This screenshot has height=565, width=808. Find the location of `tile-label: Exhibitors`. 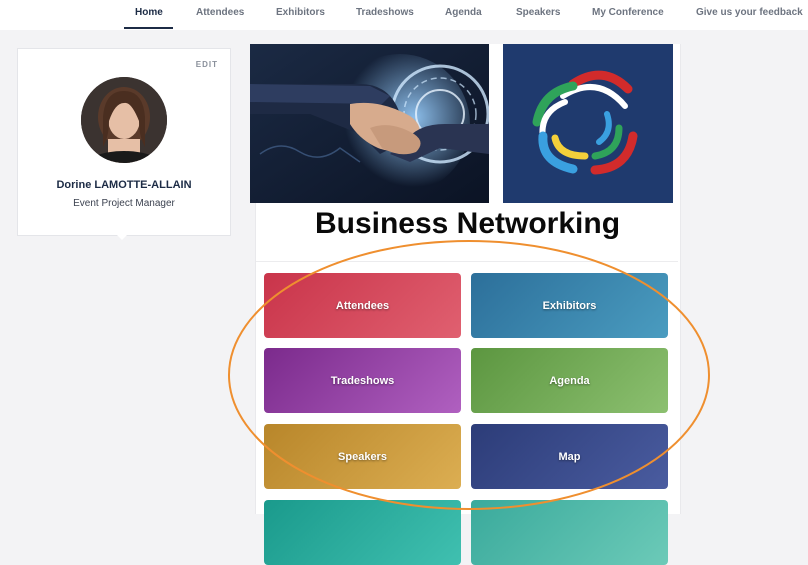

tile-label: Exhibitors is located at coordinates (569, 305).